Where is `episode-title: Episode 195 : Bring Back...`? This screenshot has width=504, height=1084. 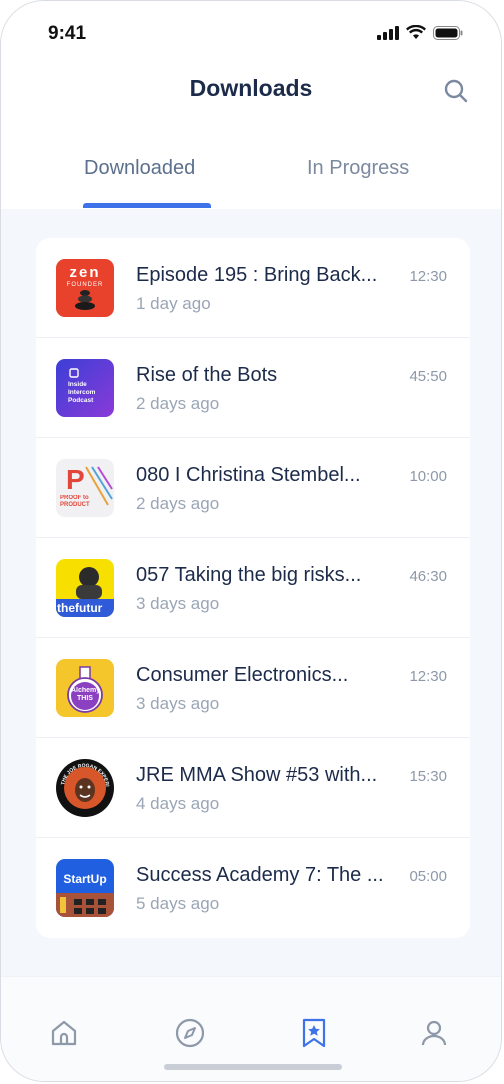
episode-title: Episode 195 : Bring Back... is located at coordinates (257, 275).